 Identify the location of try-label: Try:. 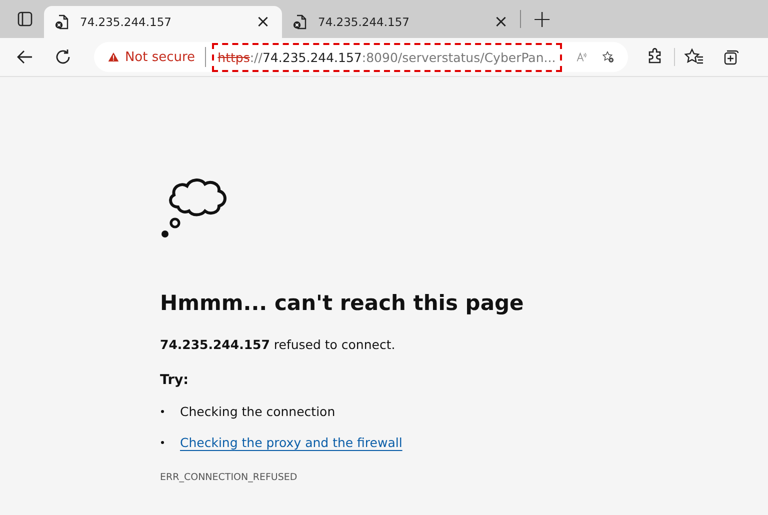
(175, 380).